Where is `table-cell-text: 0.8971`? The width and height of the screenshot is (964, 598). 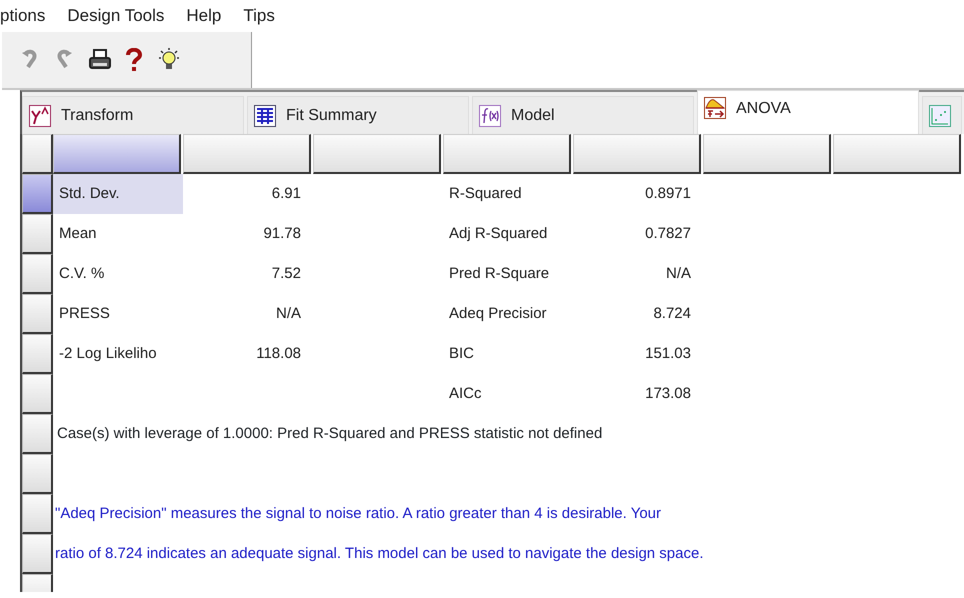
table-cell-text: 0.8971 is located at coordinates (668, 194).